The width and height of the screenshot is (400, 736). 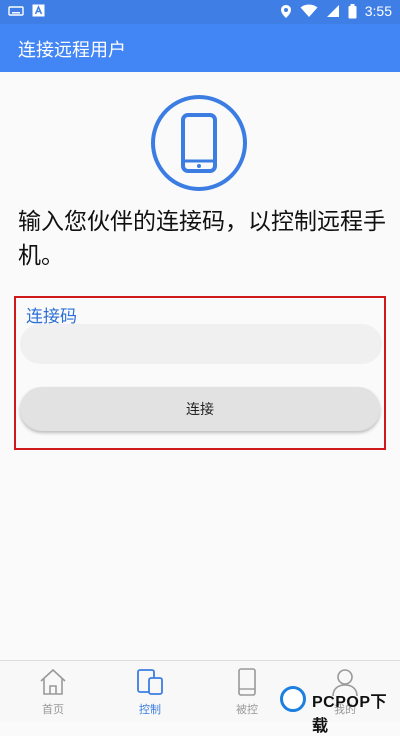 What do you see at coordinates (200, 409) in the screenshot?
I see `connect-button: 连接` at bounding box center [200, 409].